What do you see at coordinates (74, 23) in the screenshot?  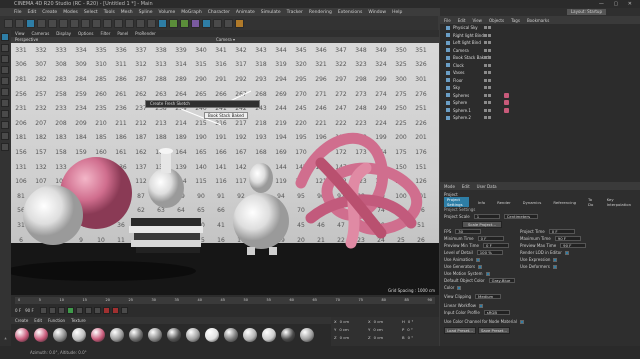 I see `recent-tools-icon` at bounding box center [74, 23].